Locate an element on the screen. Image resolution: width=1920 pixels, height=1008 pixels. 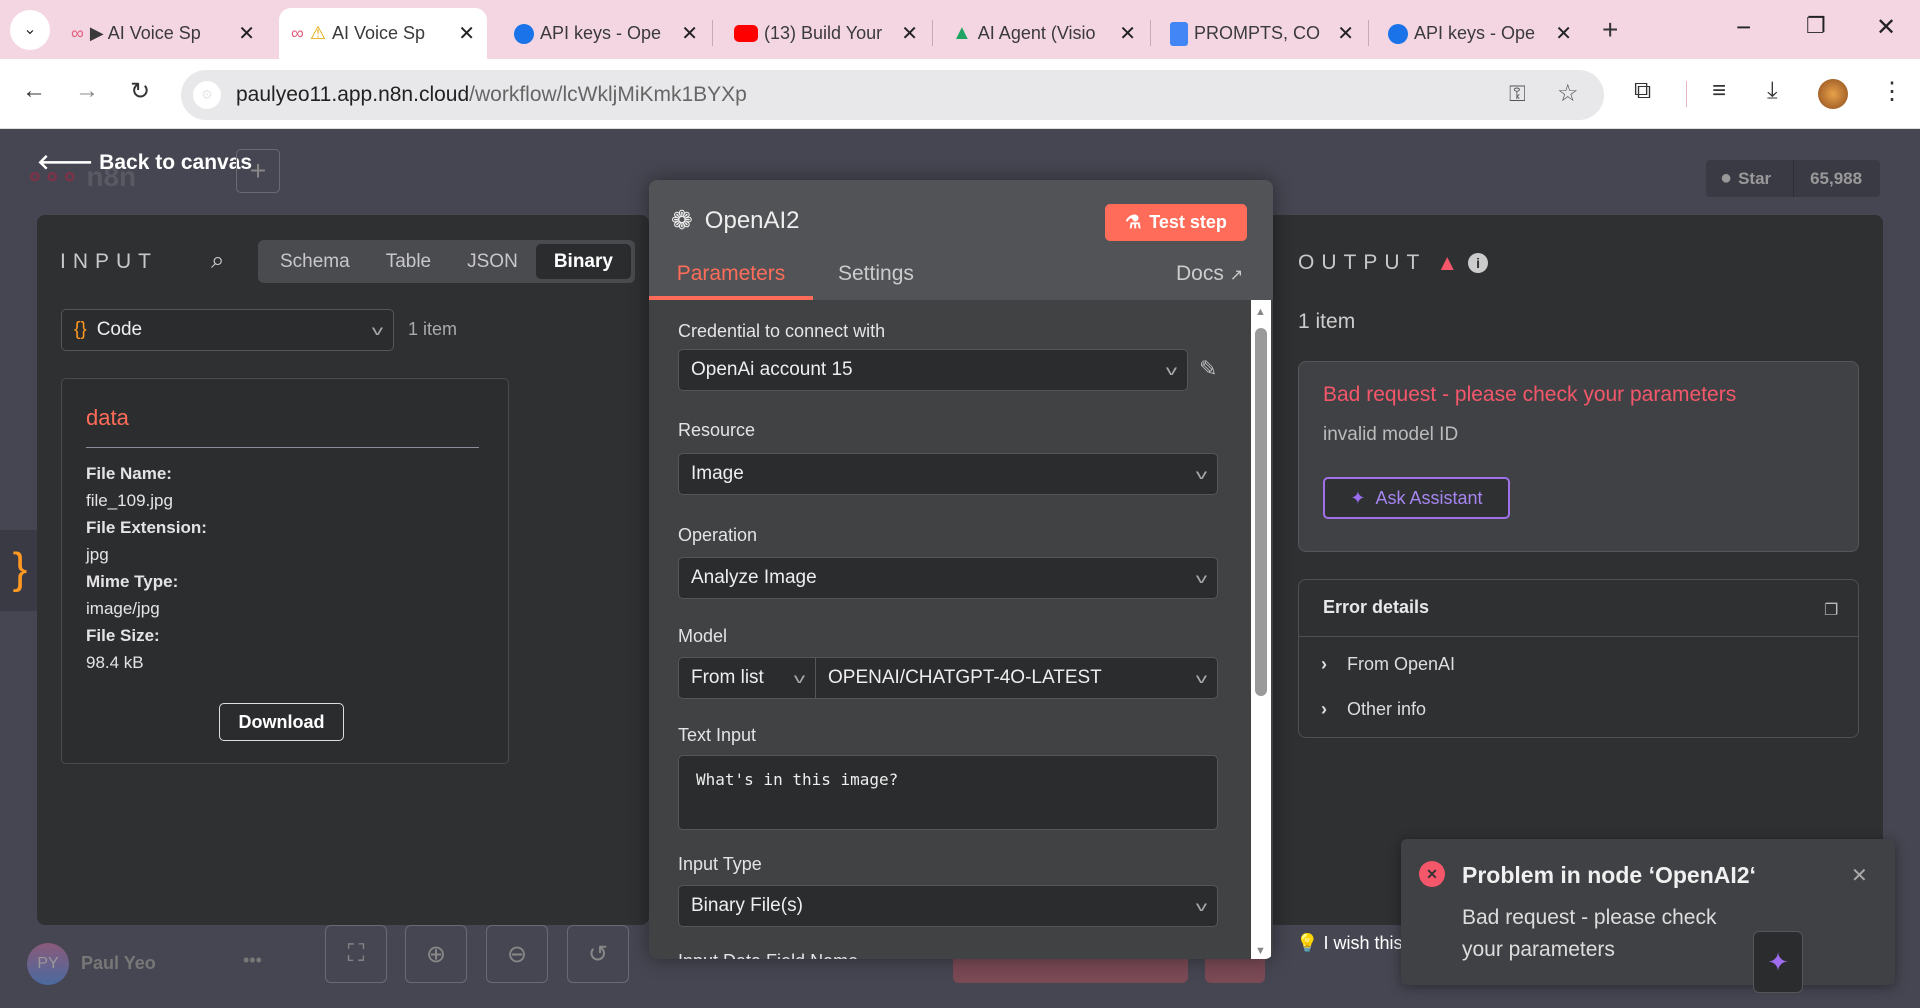
bookmark-star-icon: ☆ is located at coordinates (1568, 93).